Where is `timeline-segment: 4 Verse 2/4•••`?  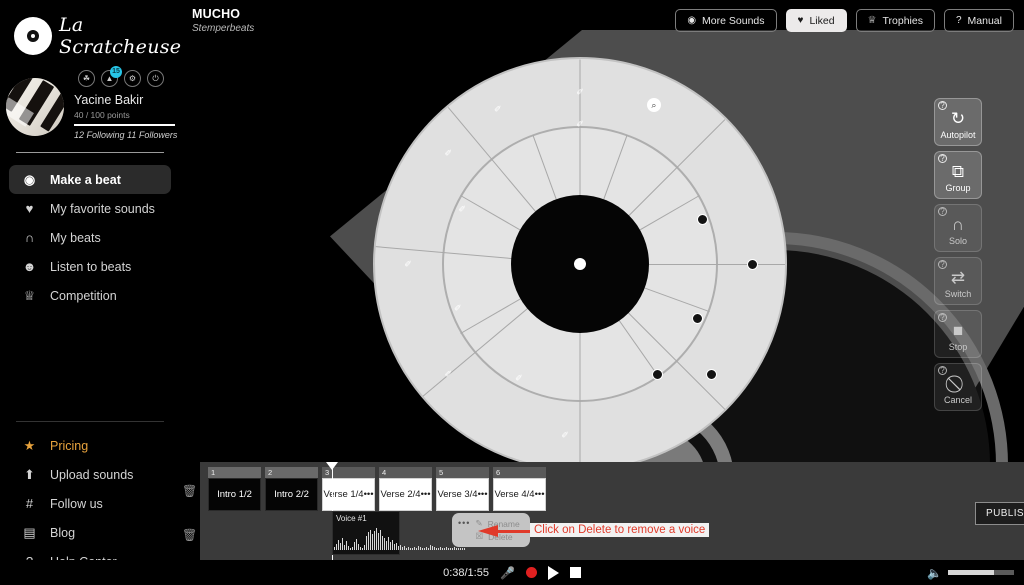 timeline-segment: 4 Verse 2/4••• is located at coordinates (405, 489).